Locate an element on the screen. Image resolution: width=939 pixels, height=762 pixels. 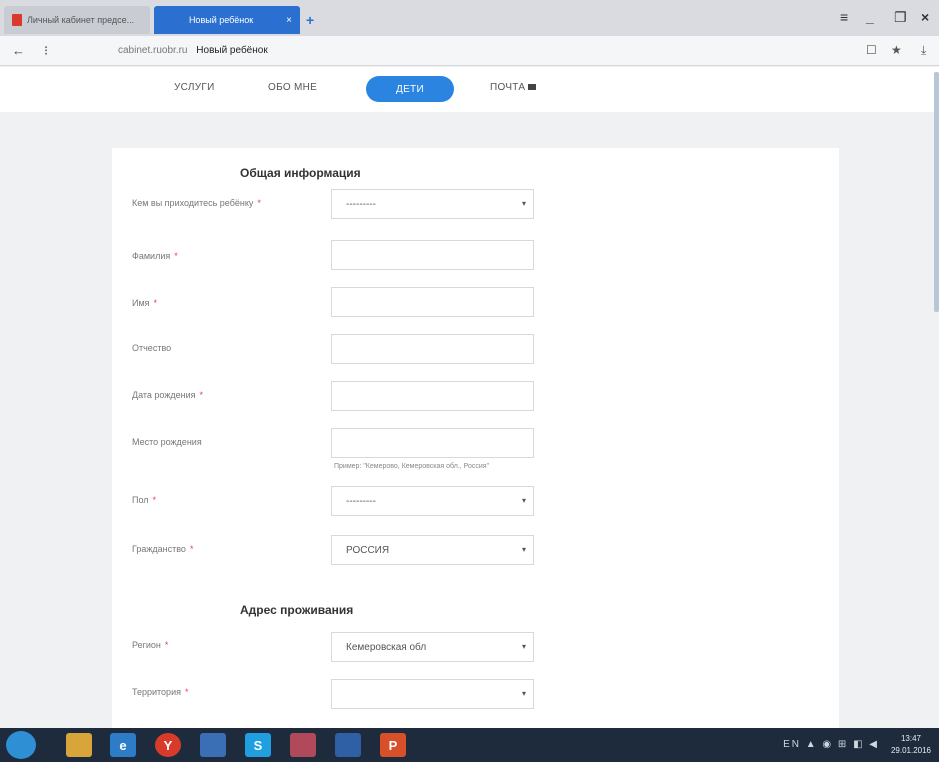
region-label: Регион * is located at coordinates (150, 645).